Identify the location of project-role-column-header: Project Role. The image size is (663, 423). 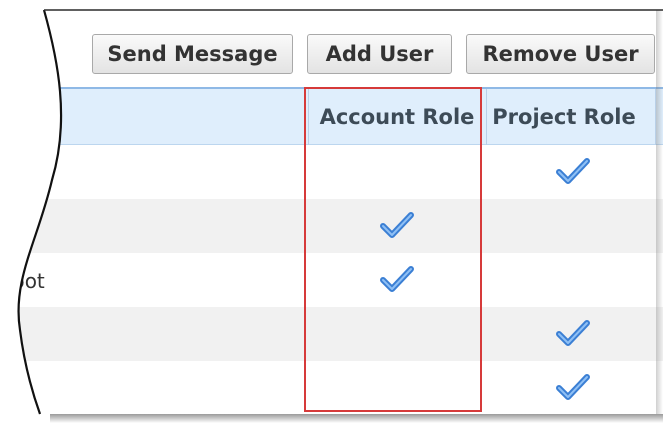
(564, 117).